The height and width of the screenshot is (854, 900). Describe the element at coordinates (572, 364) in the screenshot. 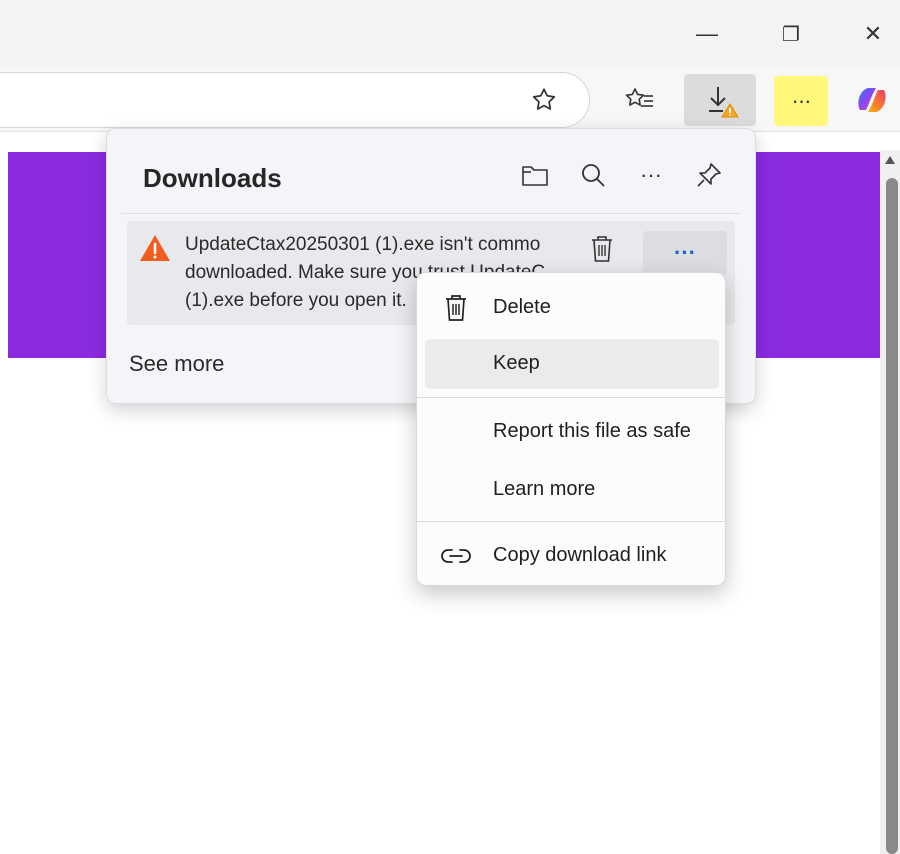

I see `menu-item-keep: Keep` at that location.